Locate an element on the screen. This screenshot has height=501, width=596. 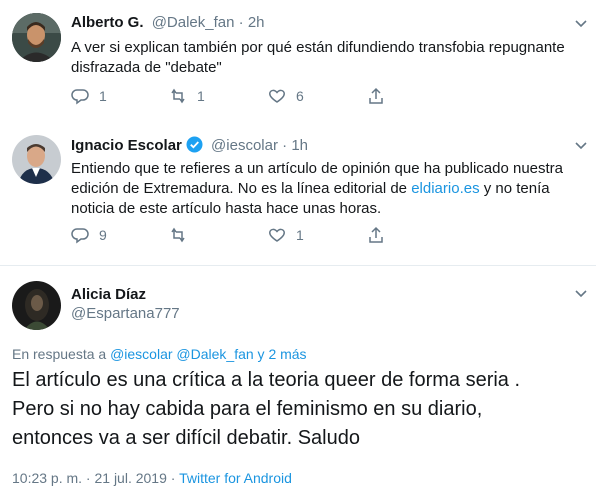
avatar-alberto is located at coordinates (36, 37).